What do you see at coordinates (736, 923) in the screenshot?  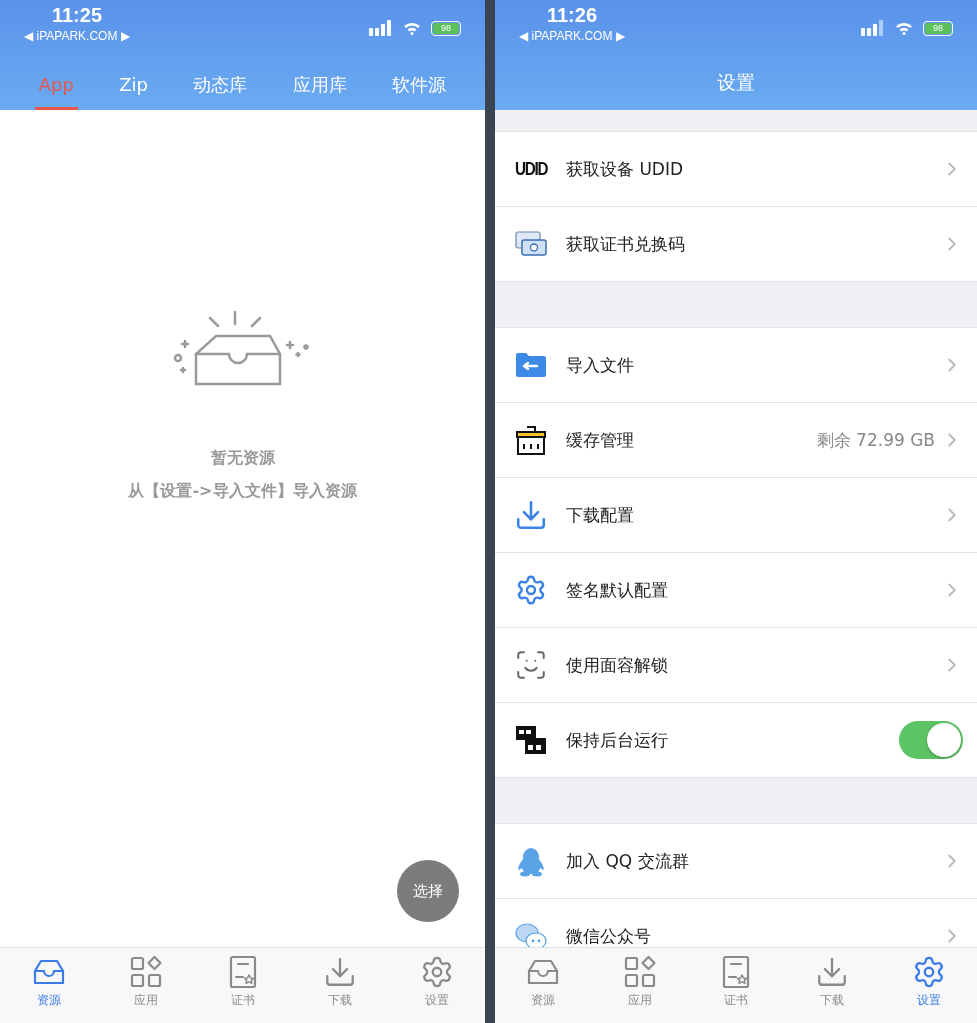 I see `settings-row: 微信公众号` at bounding box center [736, 923].